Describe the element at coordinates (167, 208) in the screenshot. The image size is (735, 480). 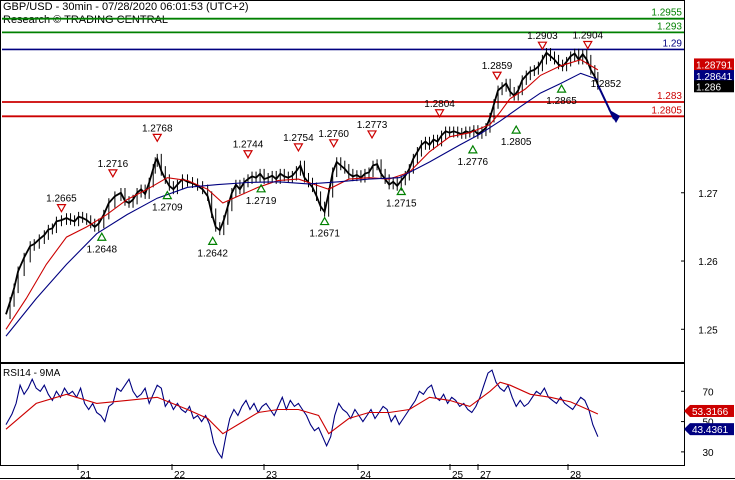
I see `swing-low-label: 1.2709` at that location.